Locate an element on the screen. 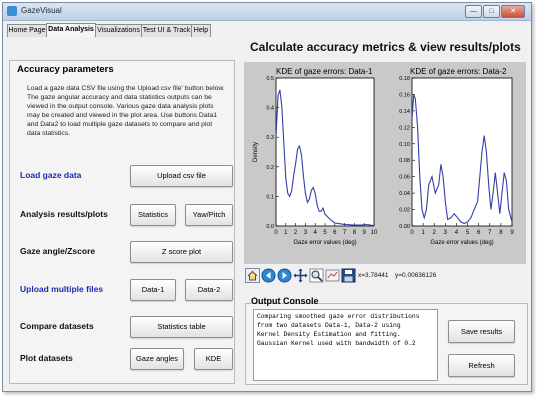  chart-2-ytick-label: 0.14 is located at coordinates (404, 112).